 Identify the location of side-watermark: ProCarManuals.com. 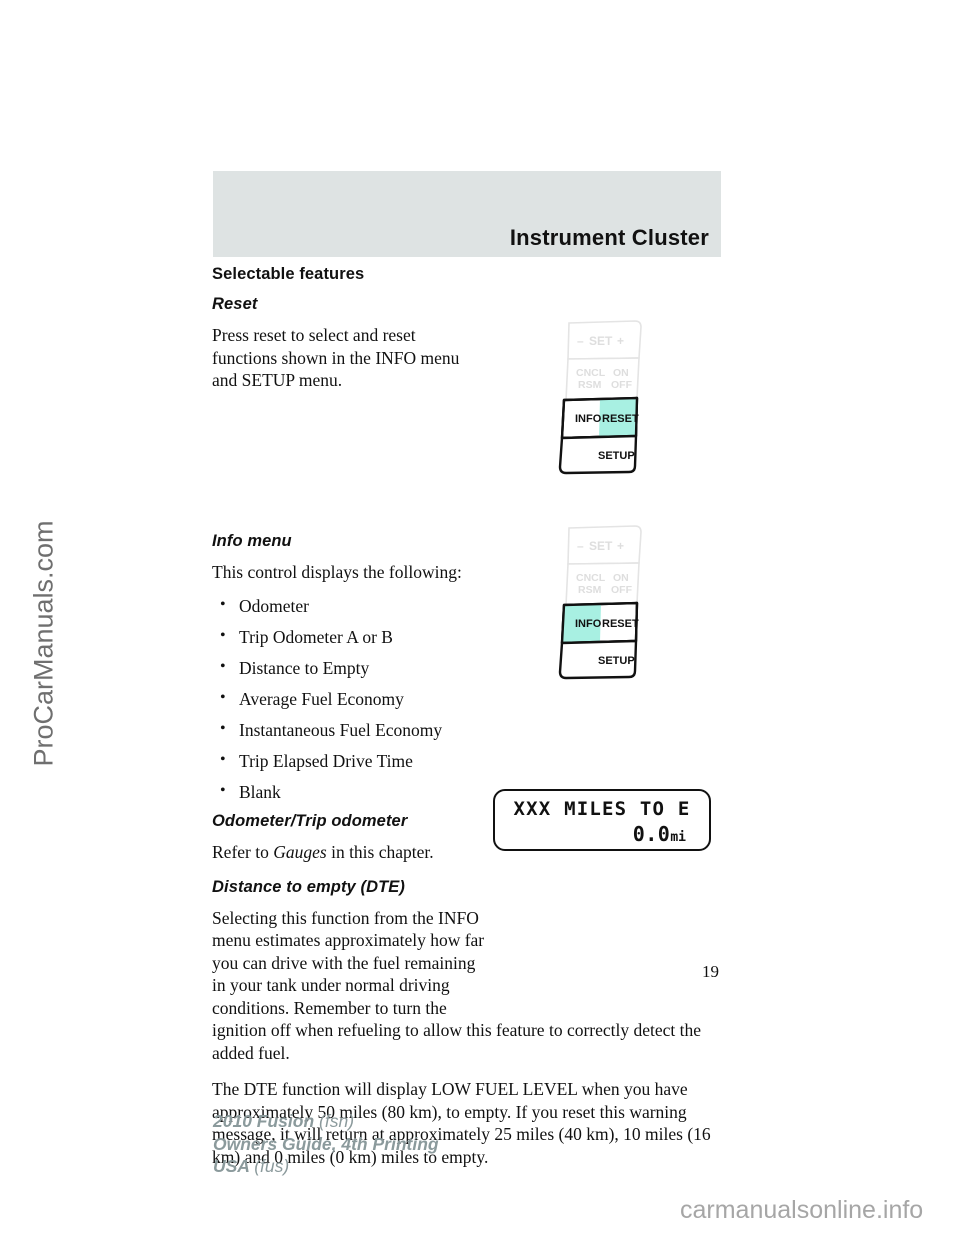
(43, 643).